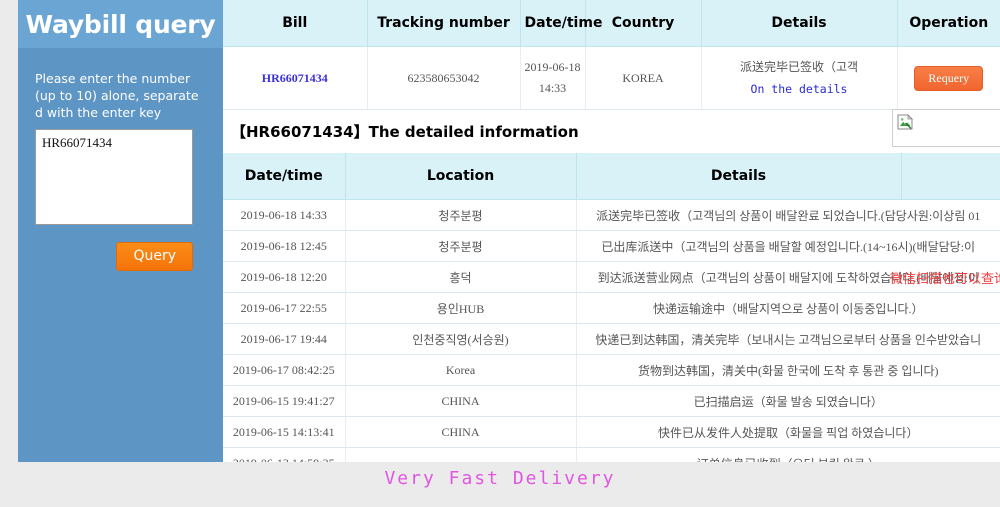 This screenshot has width=1000, height=507. What do you see at coordinates (552, 67) in the screenshot?
I see `cell-date: 2019-06-18` at bounding box center [552, 67].